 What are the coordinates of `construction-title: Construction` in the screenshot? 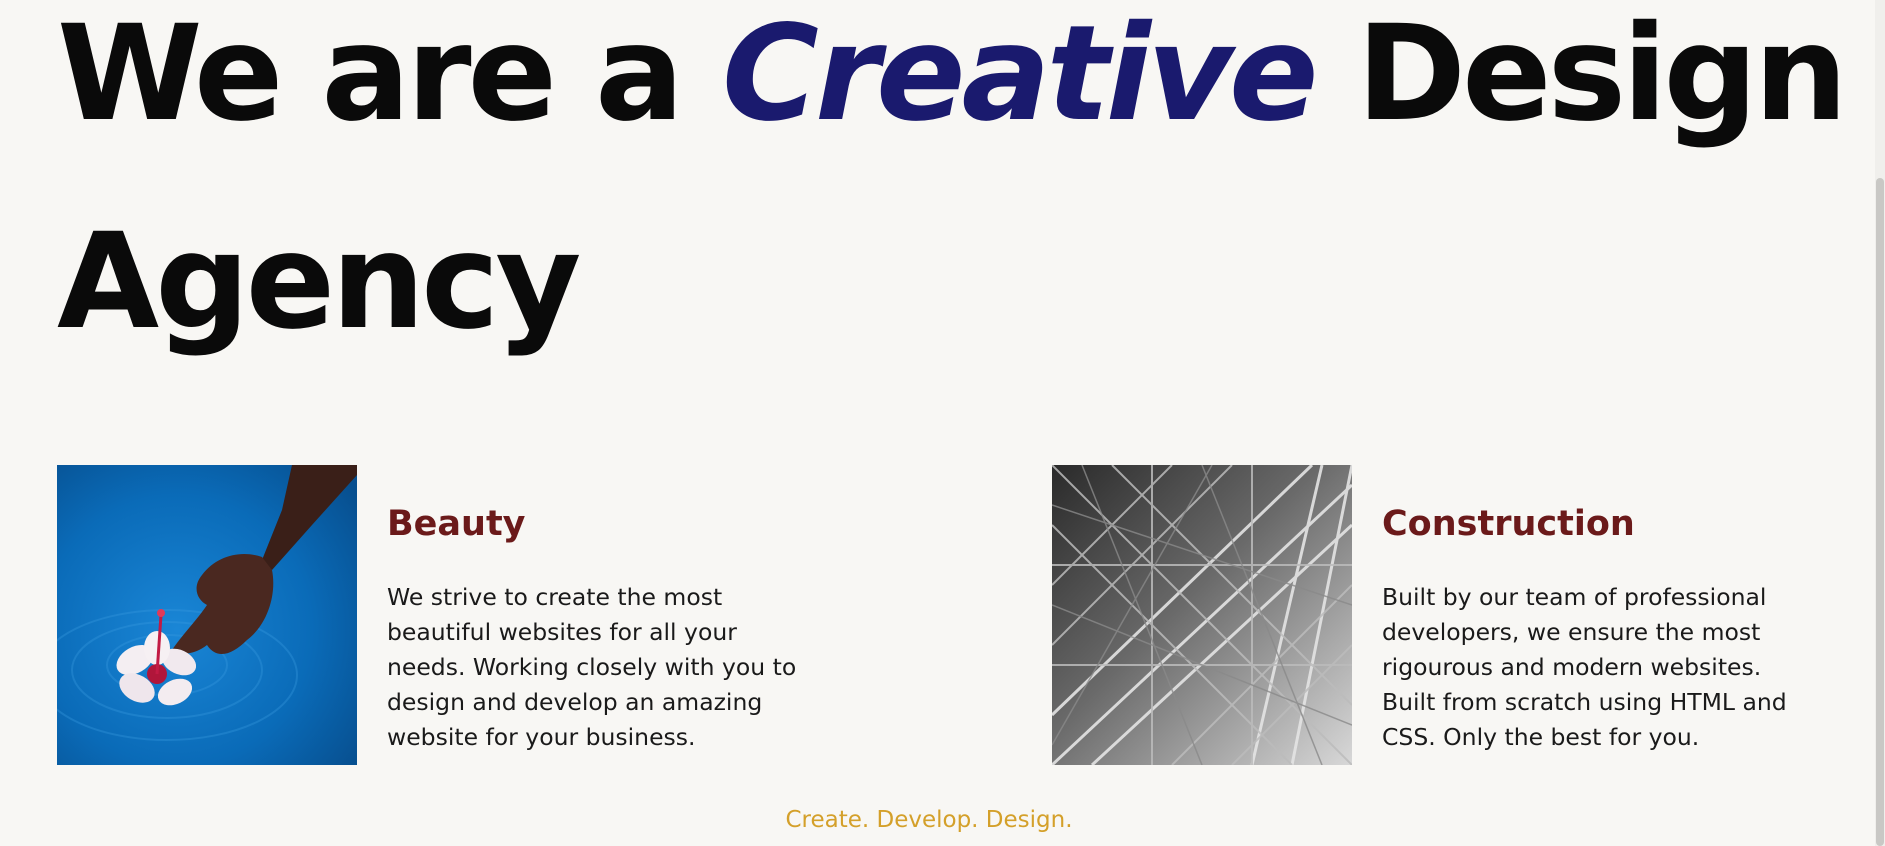 It's located at (1508, 524).